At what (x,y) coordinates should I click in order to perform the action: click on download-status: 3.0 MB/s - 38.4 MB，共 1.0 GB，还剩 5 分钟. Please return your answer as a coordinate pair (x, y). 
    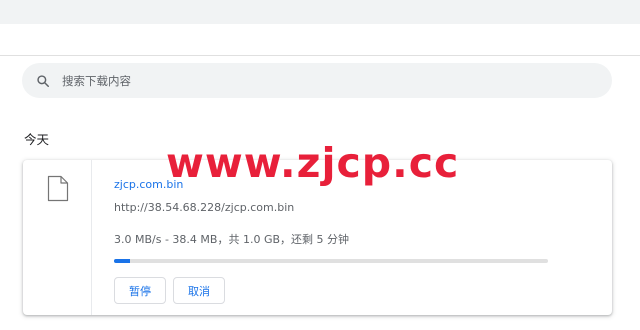
    Looking at the image, I should click on (232, 239).